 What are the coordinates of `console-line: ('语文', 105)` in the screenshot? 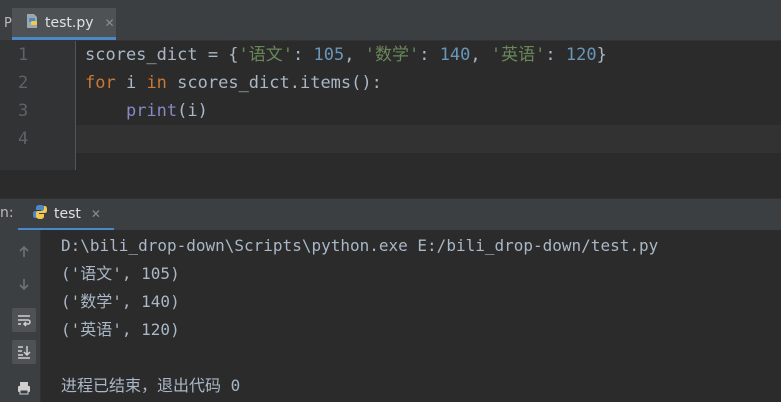 It's located at (120, 273).